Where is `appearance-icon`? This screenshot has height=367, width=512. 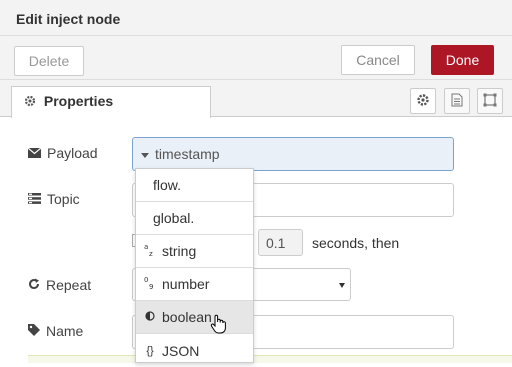 appearance-icon is located at coordinates (490, 101).